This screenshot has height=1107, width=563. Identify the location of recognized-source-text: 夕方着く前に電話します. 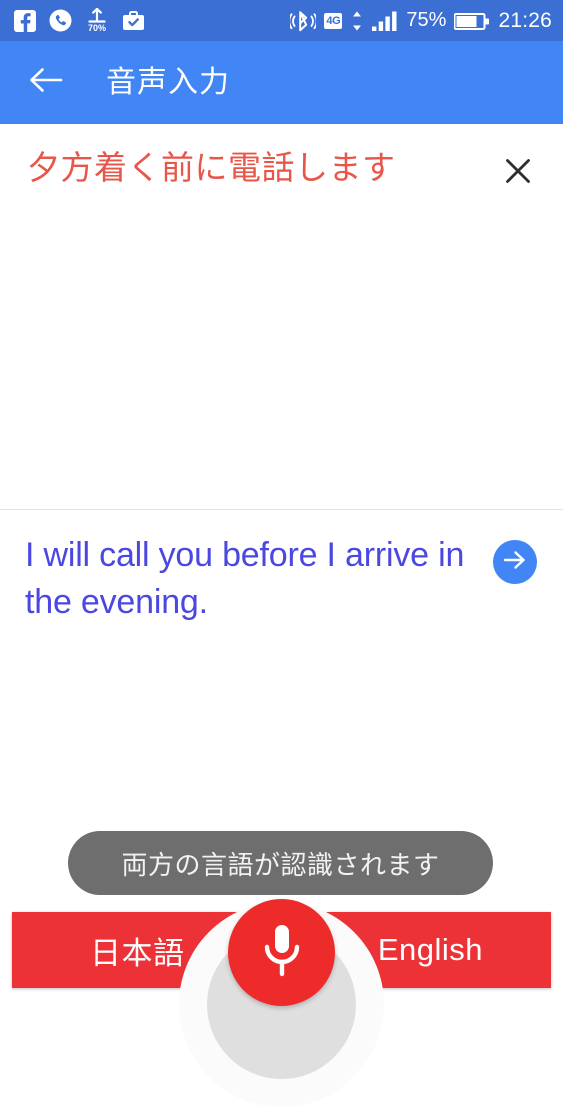
(261, 168).